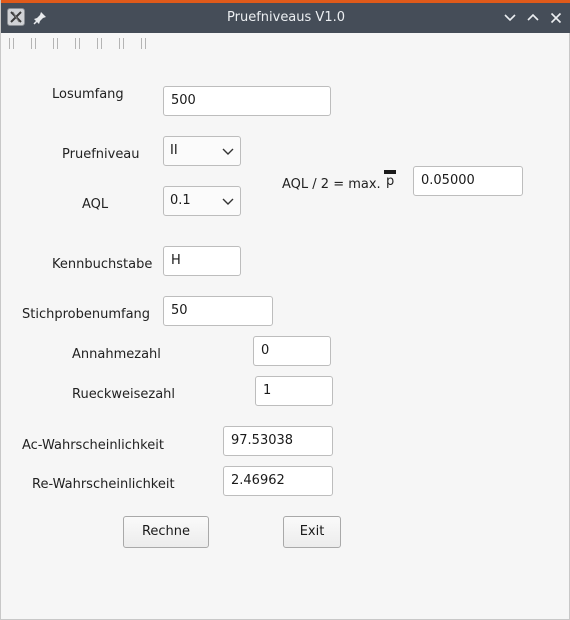 The width and height of the screenshot is (570, 620). I want to click on minimize-button, so click(510, 18).